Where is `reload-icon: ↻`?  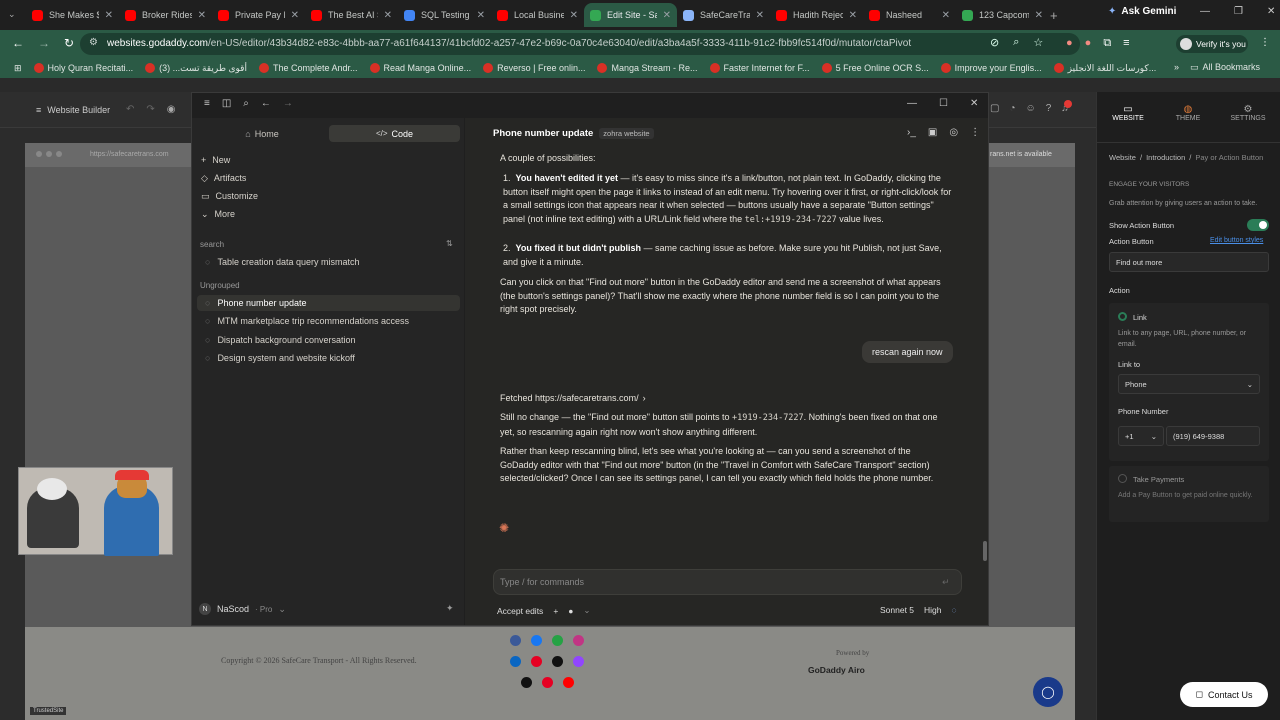
reload-icon: ↻ is located at coordinates (69, 43).